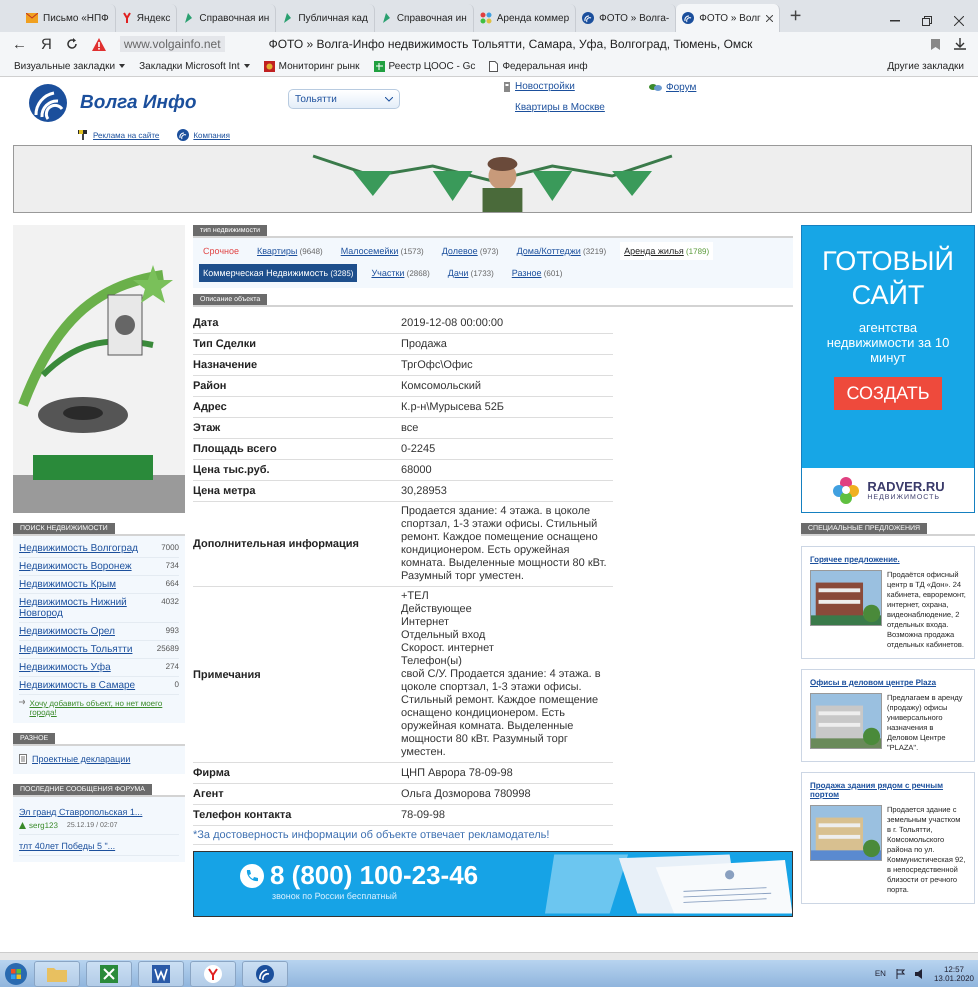  What do you see at coordinates (67, 584) in the screenshot?
I see `city-link: Недвижимость Крым` at bounding box center [67, 584].